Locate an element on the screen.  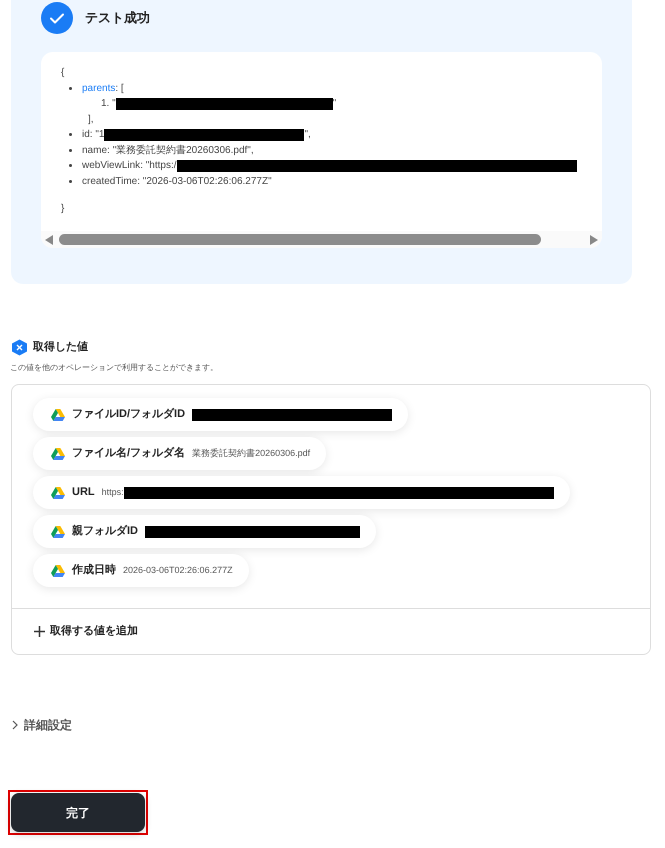
output-value-chip: ファイル名/フォルダ名 業務委託契約書20260306.pdf is located at coordinates (179, 453).